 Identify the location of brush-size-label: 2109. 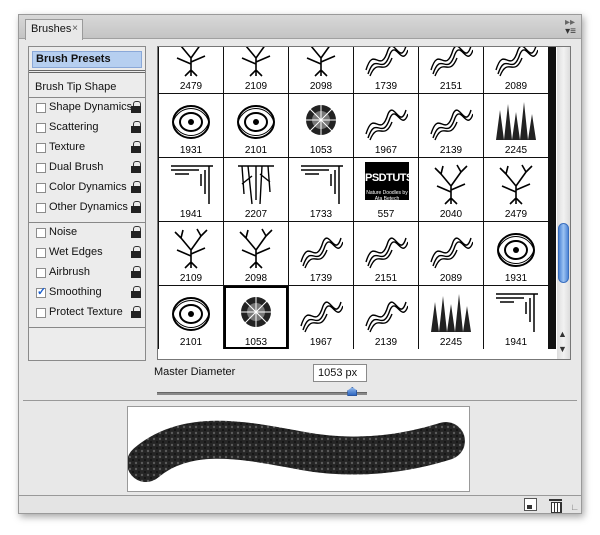
(191, 278).